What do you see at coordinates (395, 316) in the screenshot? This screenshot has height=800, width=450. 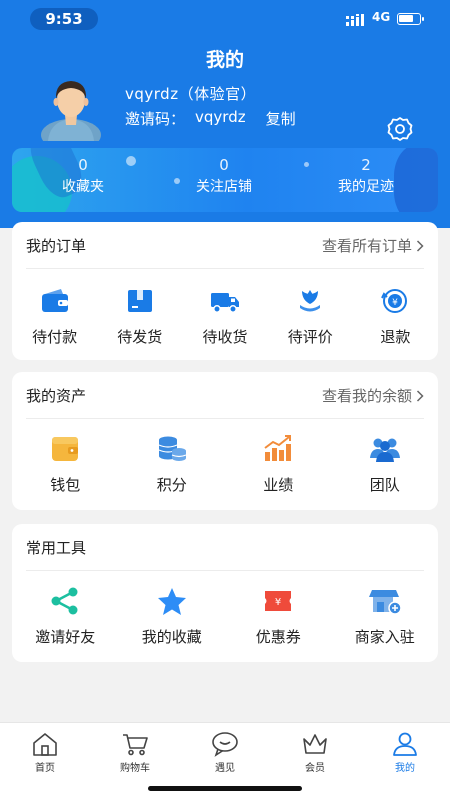 I see `order-refund: ¥ 退款` at bounding box center [395, 316].